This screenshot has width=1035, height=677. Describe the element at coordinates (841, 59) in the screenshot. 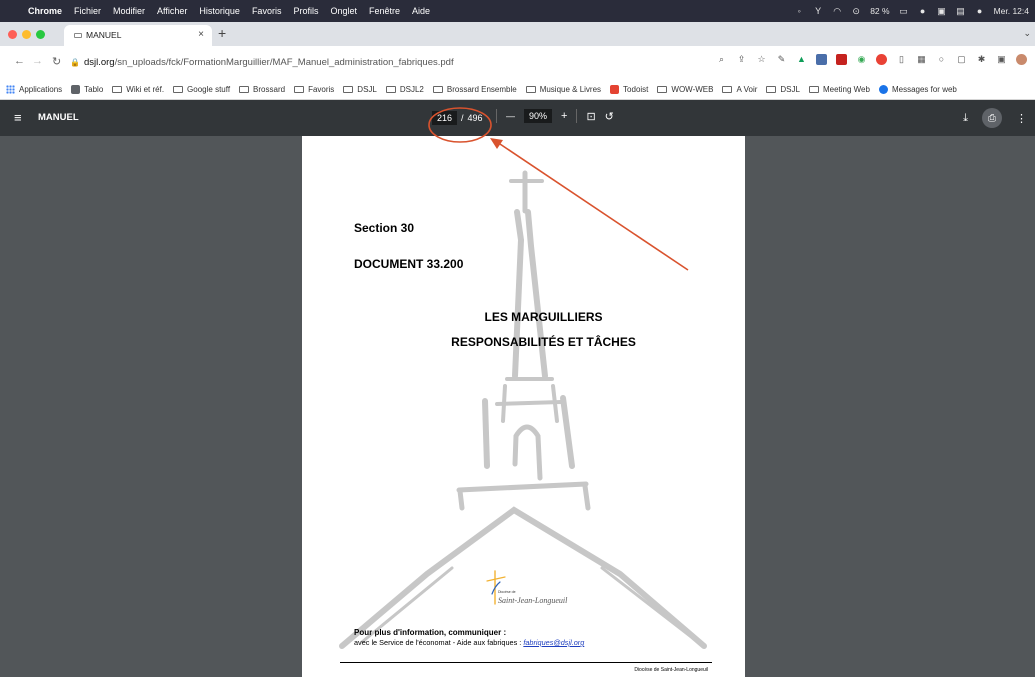

I see `red-extension-icon` at that location.